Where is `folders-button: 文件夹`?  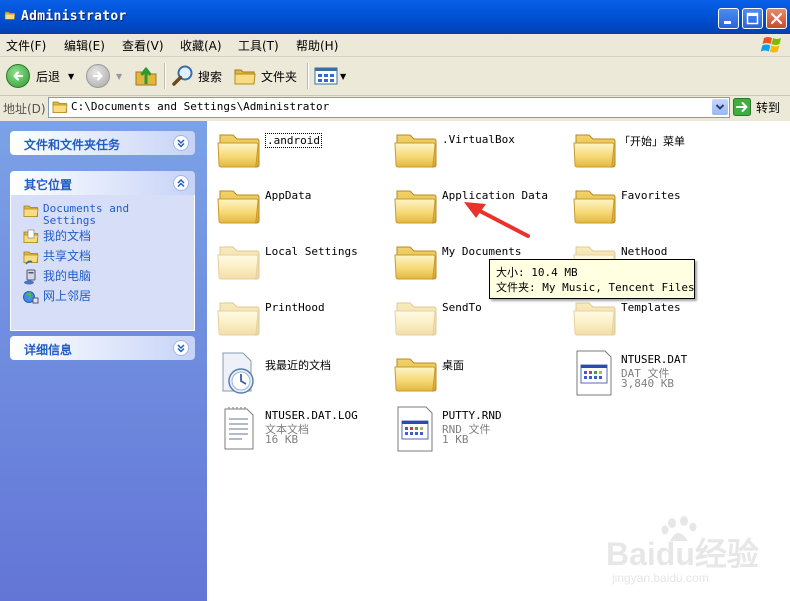
folders-button: 文件夹 is located at coordinates (265, 76).